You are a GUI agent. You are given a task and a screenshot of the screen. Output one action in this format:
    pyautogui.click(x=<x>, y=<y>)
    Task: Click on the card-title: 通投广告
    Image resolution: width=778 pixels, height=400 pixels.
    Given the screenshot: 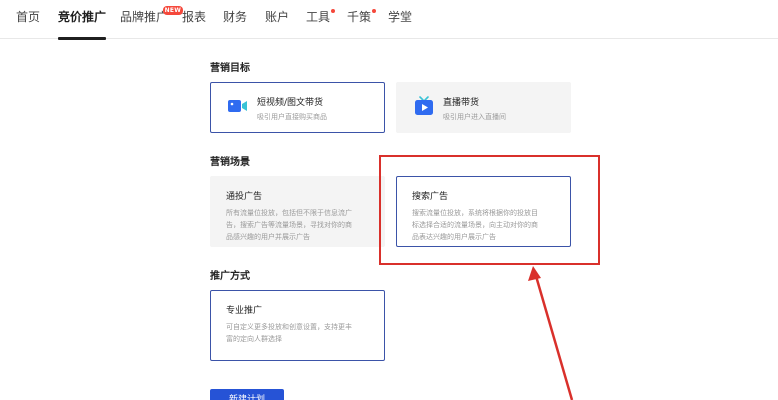 What is the action you would take?
    pyautogui.click(x=244, y=197)
    